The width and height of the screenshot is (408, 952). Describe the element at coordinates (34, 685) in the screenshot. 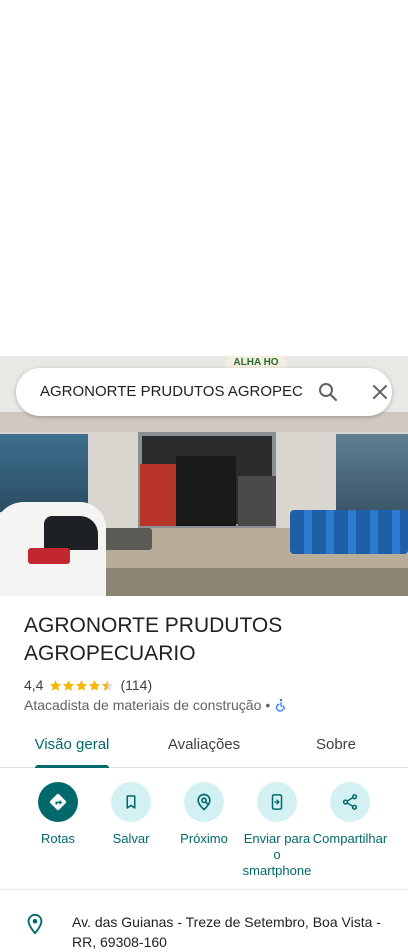

I see `rating-value: 4,4` at that location.